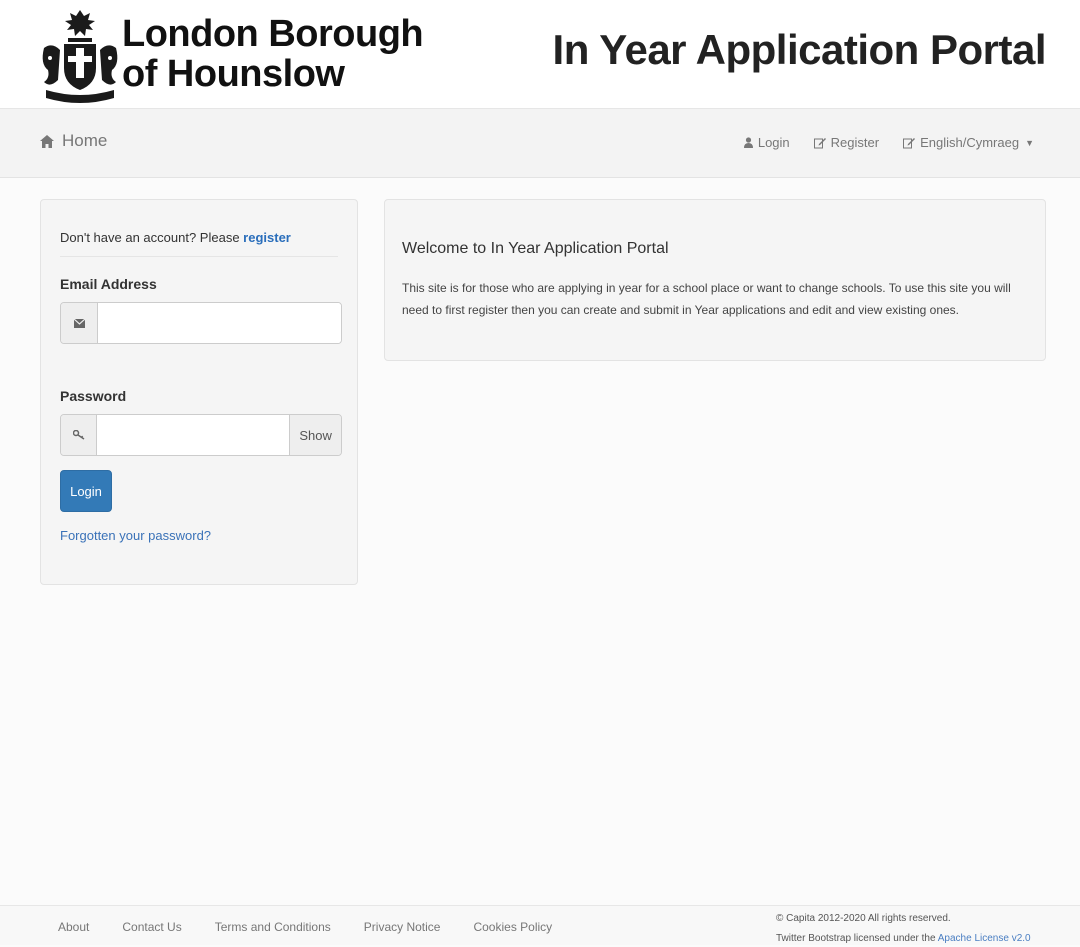 This screenshot has height=947, width=1080. Describe the element at coordinates (402, 927) in the screenshot. I see `footer-link-privacy: Privacy Notice` at that location.